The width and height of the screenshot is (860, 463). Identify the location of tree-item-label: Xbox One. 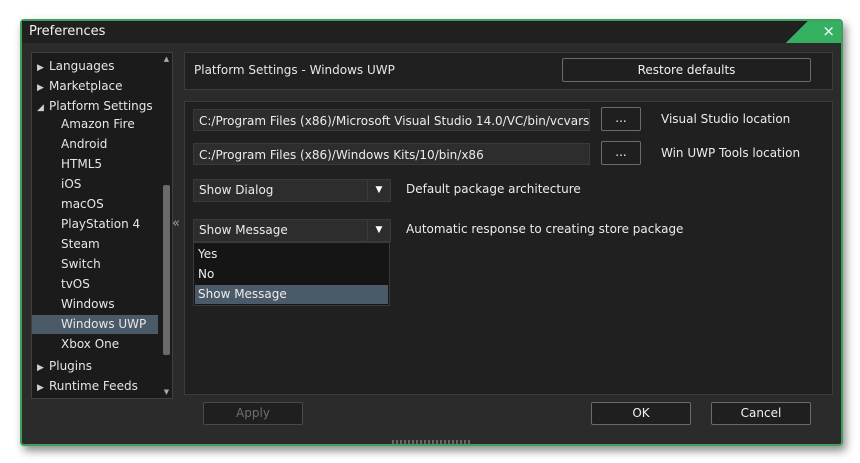
(90, 344).